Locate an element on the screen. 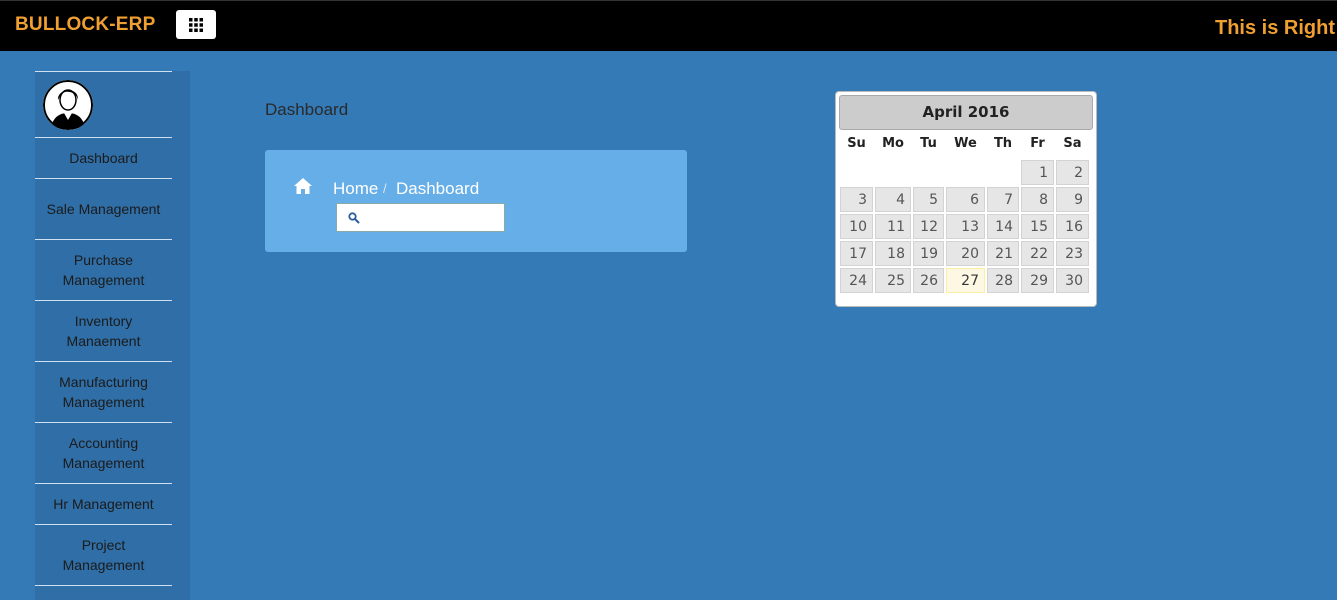  sidebar-item-label: Sale Management is located at coordinates (103, 209).